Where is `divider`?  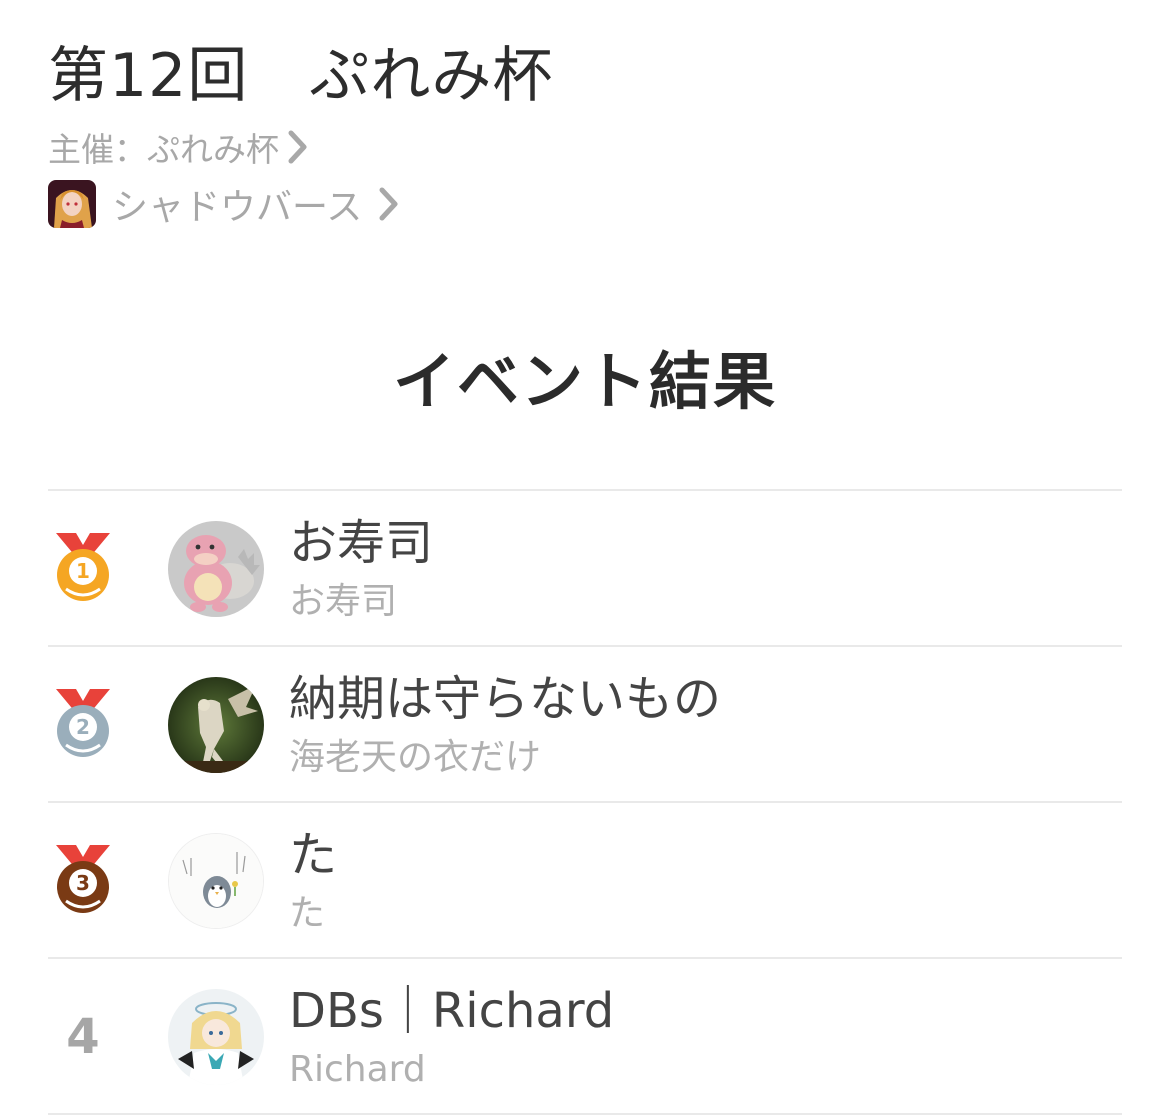 divider is located at coordinates (585, 1114).